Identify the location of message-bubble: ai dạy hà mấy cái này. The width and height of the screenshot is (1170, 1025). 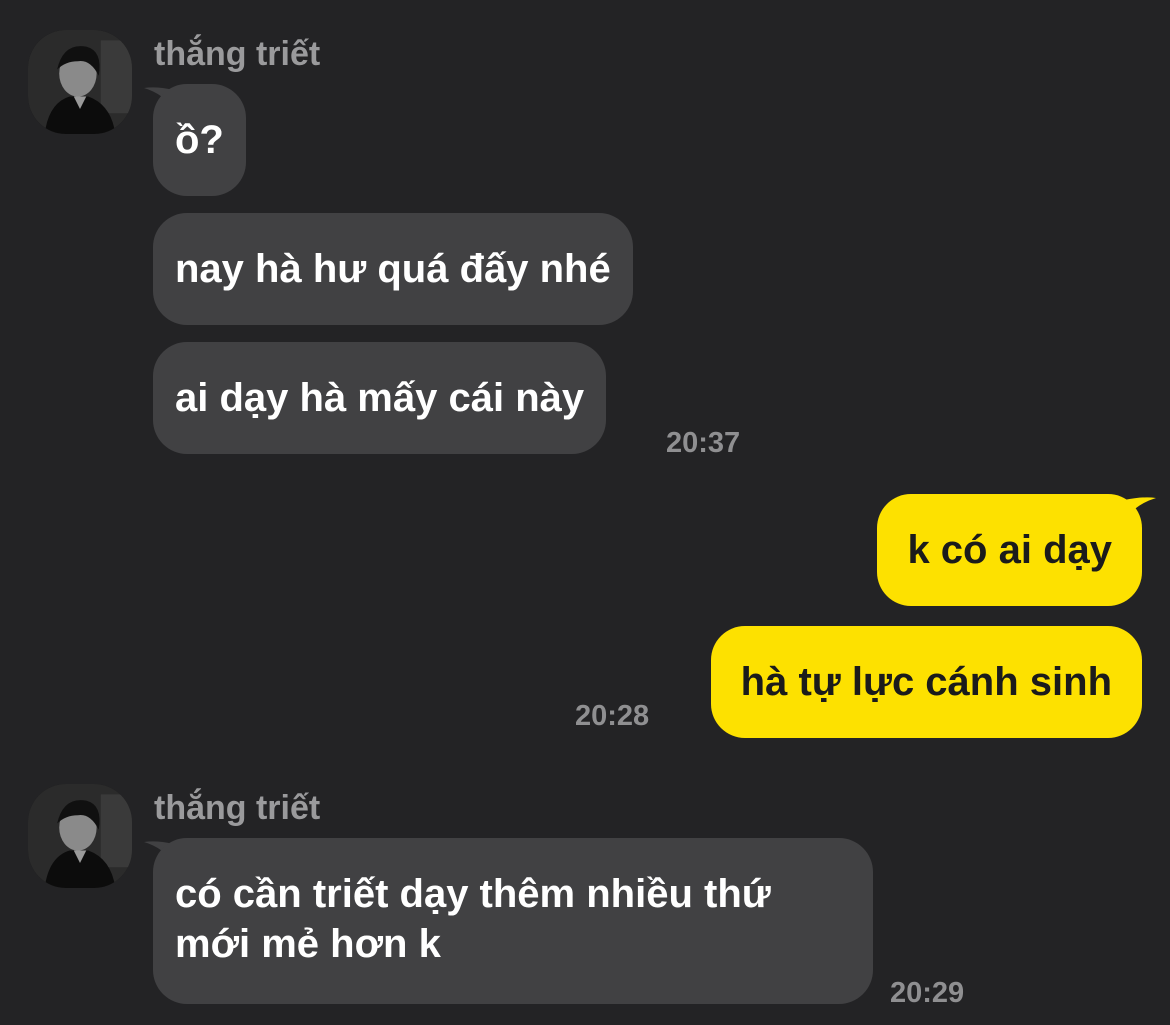
(380, 398).